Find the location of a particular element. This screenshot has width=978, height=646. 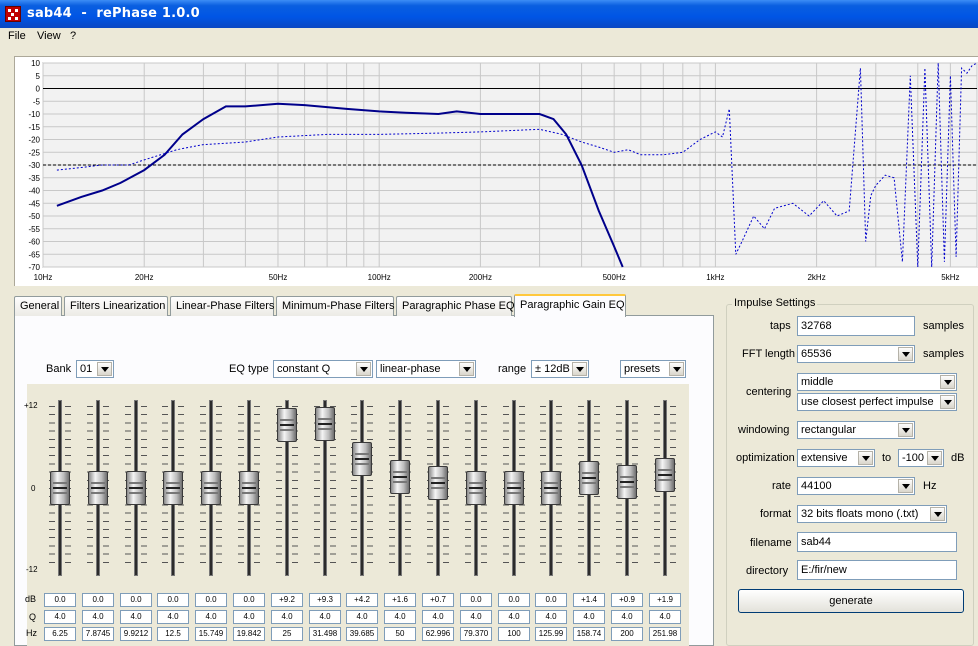

generate-button: generate is located at coordinates (851, 601).